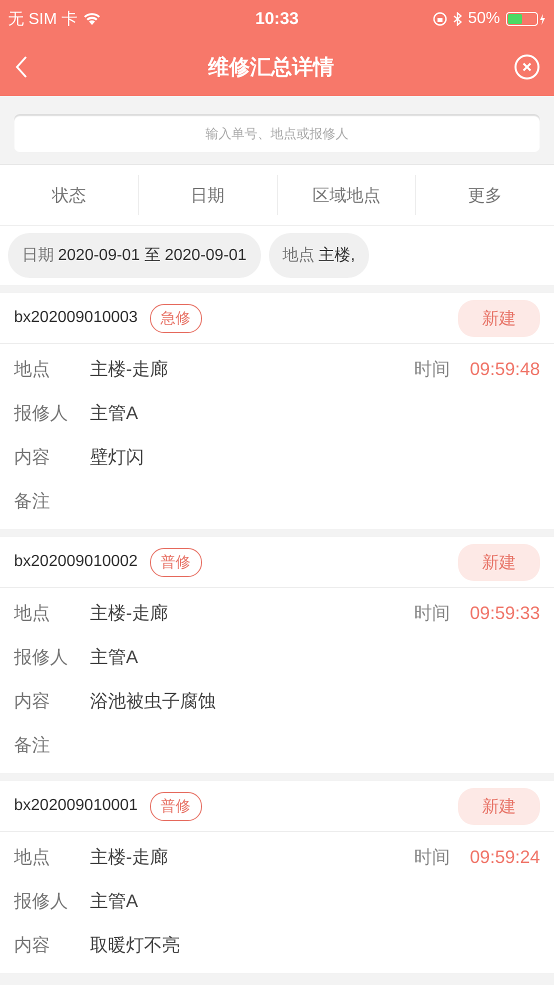 The height and width of the screenshot is (985, 554). Describe the element at coordinates (439, 19) in the screenshot. I see `rotation-lock-icon` at that location.